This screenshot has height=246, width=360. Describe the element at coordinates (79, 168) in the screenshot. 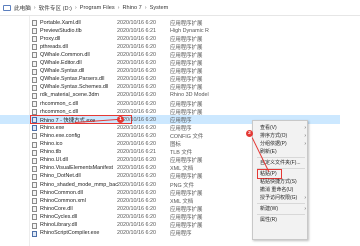

I see `file-name: Rhino.VisualElementsManifest` at that location.